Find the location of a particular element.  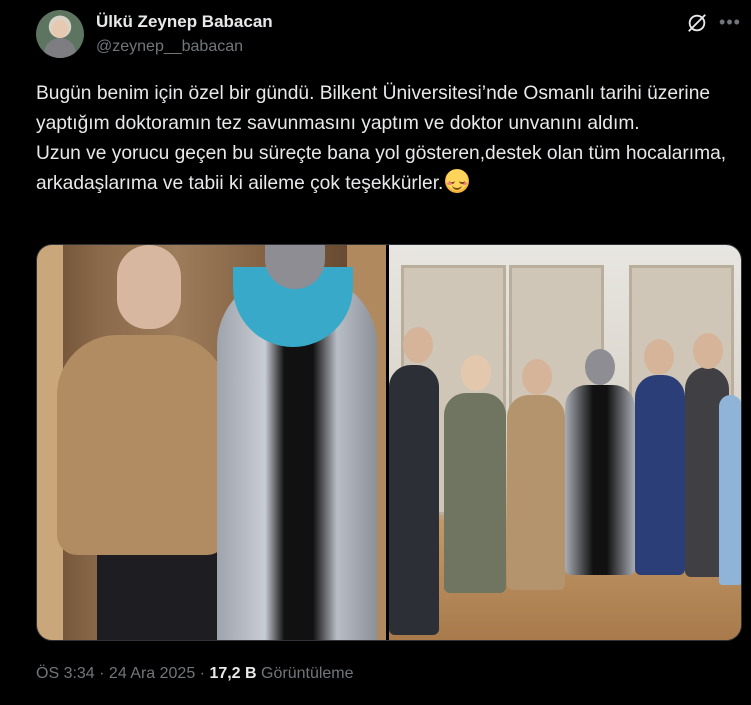

views-count: 17,2 B is located at coordinates (233, 673).